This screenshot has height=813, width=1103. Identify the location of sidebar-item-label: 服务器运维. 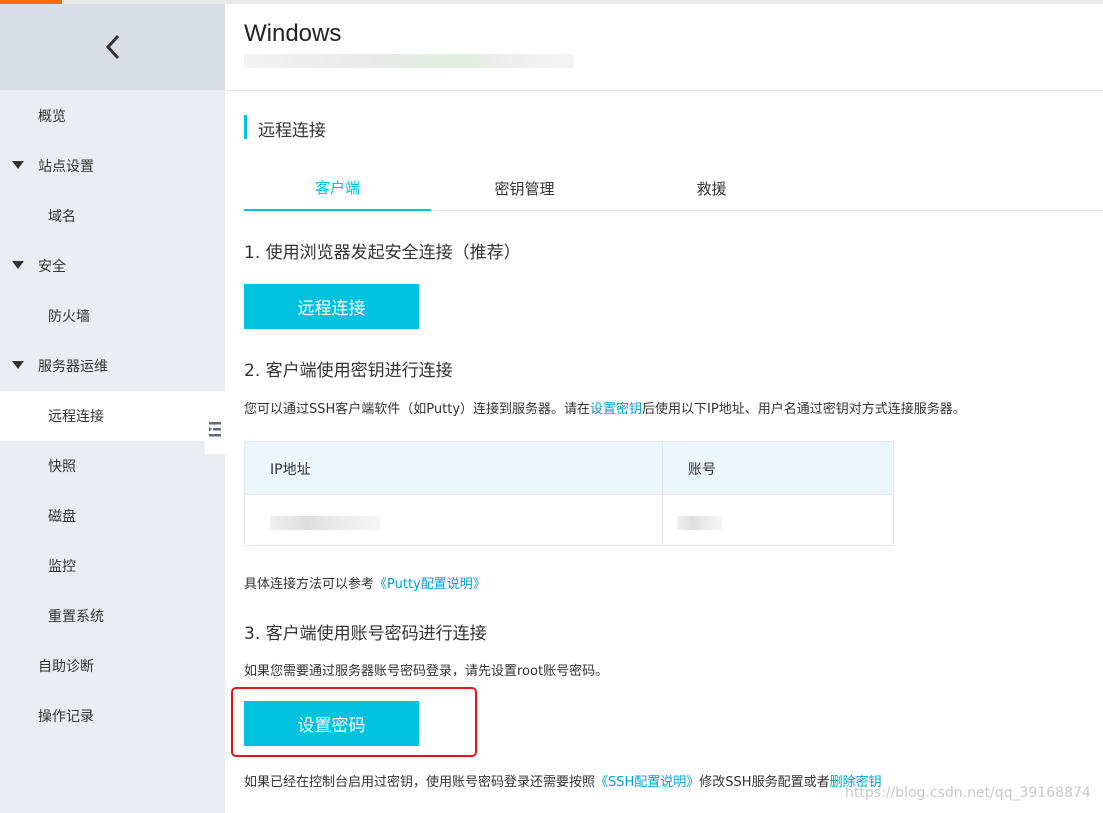
(73, 367).